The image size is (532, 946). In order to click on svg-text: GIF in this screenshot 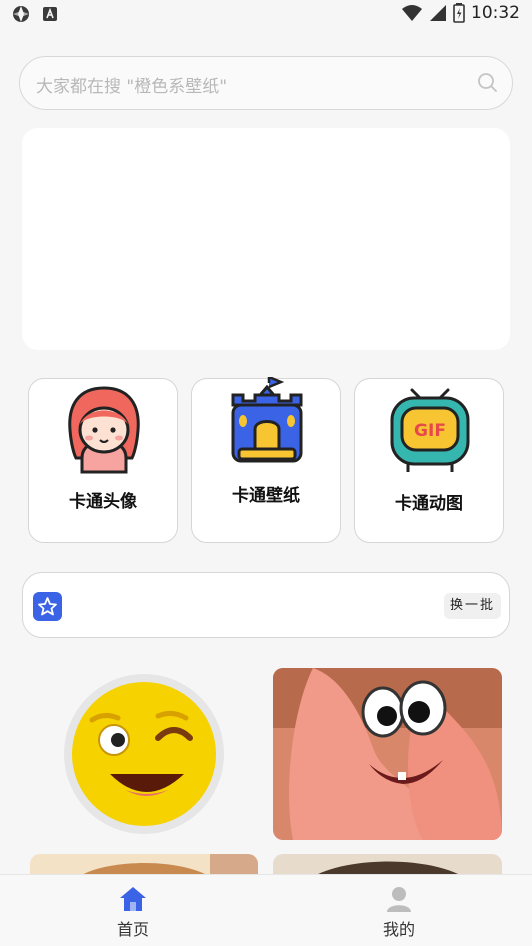, I will do `click(430, 431)`.